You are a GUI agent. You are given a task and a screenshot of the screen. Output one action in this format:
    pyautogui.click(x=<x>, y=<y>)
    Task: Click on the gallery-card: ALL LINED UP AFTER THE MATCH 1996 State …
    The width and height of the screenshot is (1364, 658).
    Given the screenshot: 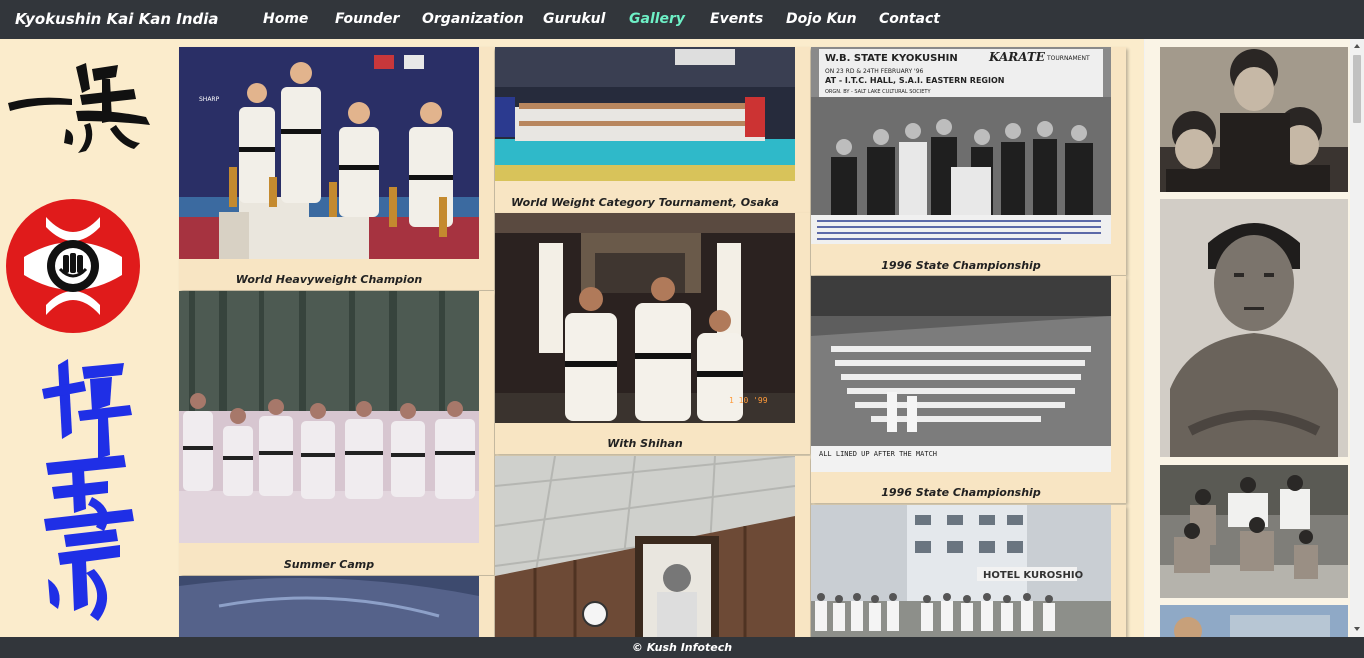 What is the action you would take?
    pyautogui.click(x=968, y=389)
    